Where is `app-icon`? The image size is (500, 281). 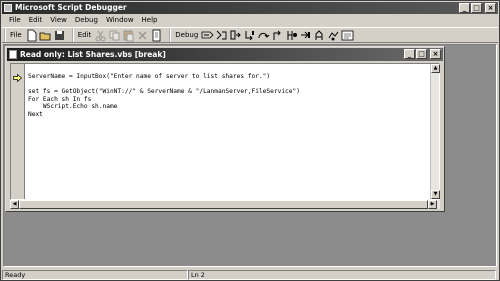
app-icon is located at coordinates (8, 8).